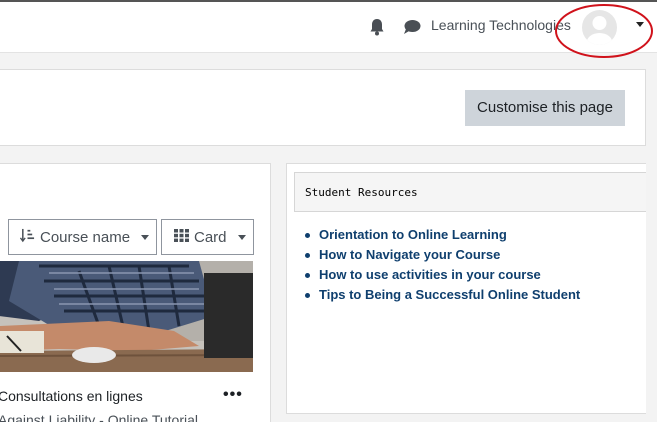 This screenshot has height=422, width=657. Describe the element at coordinates (441, 275) in the screenshot. I see `resource-link: How to use activities in your course` at that location.